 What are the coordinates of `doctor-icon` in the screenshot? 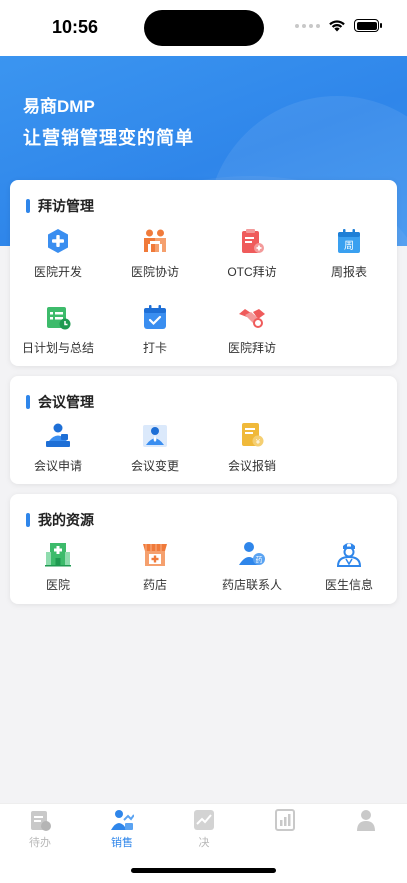 It's located at (349, 555).